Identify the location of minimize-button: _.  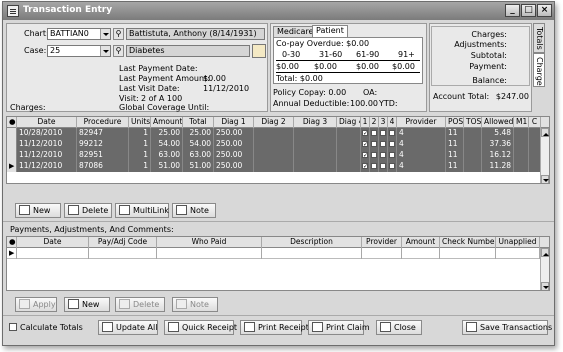
(512, 10).